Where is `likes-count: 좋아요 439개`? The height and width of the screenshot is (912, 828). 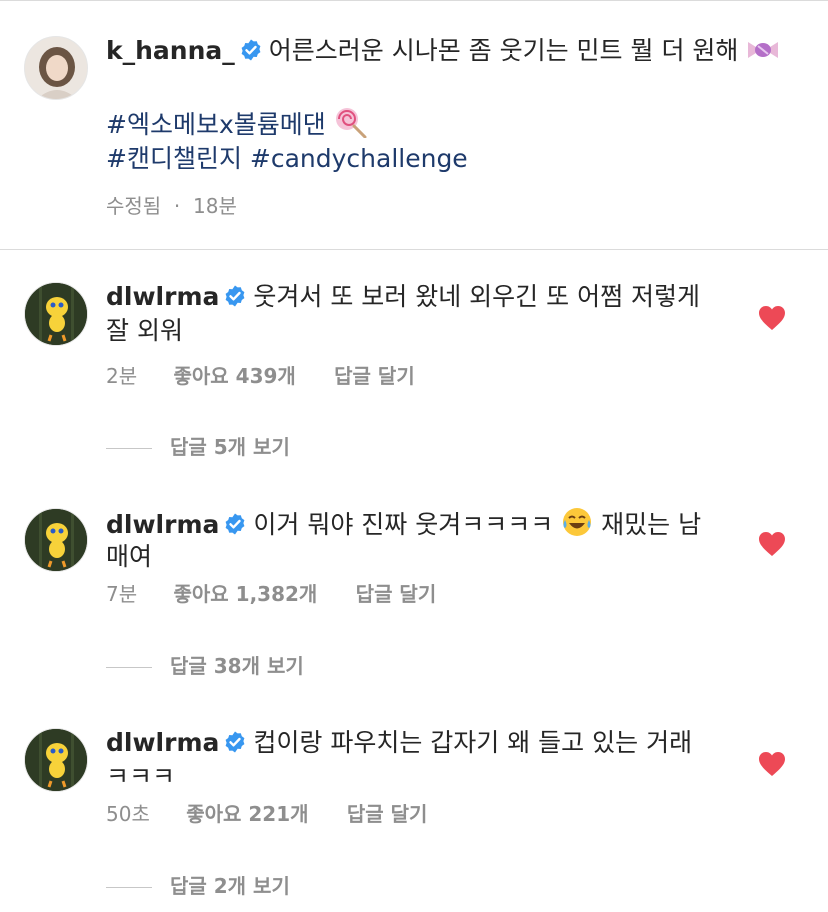 likes-count: 좋아요 439개 is located at coordinates (234, 376).